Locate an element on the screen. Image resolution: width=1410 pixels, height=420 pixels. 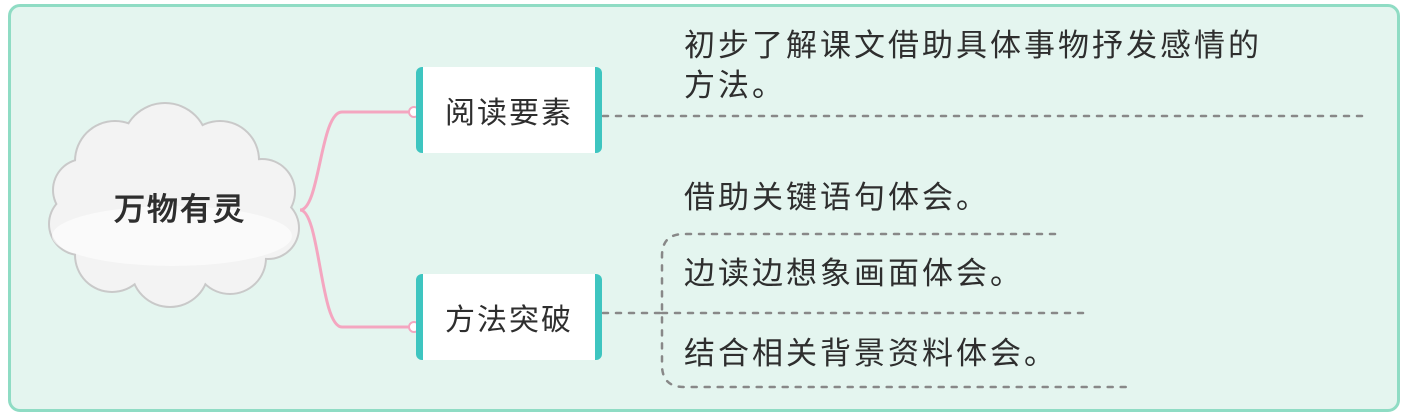
leaf-line: 边读边想象画面体会。 is located at coordinates (854, 274).